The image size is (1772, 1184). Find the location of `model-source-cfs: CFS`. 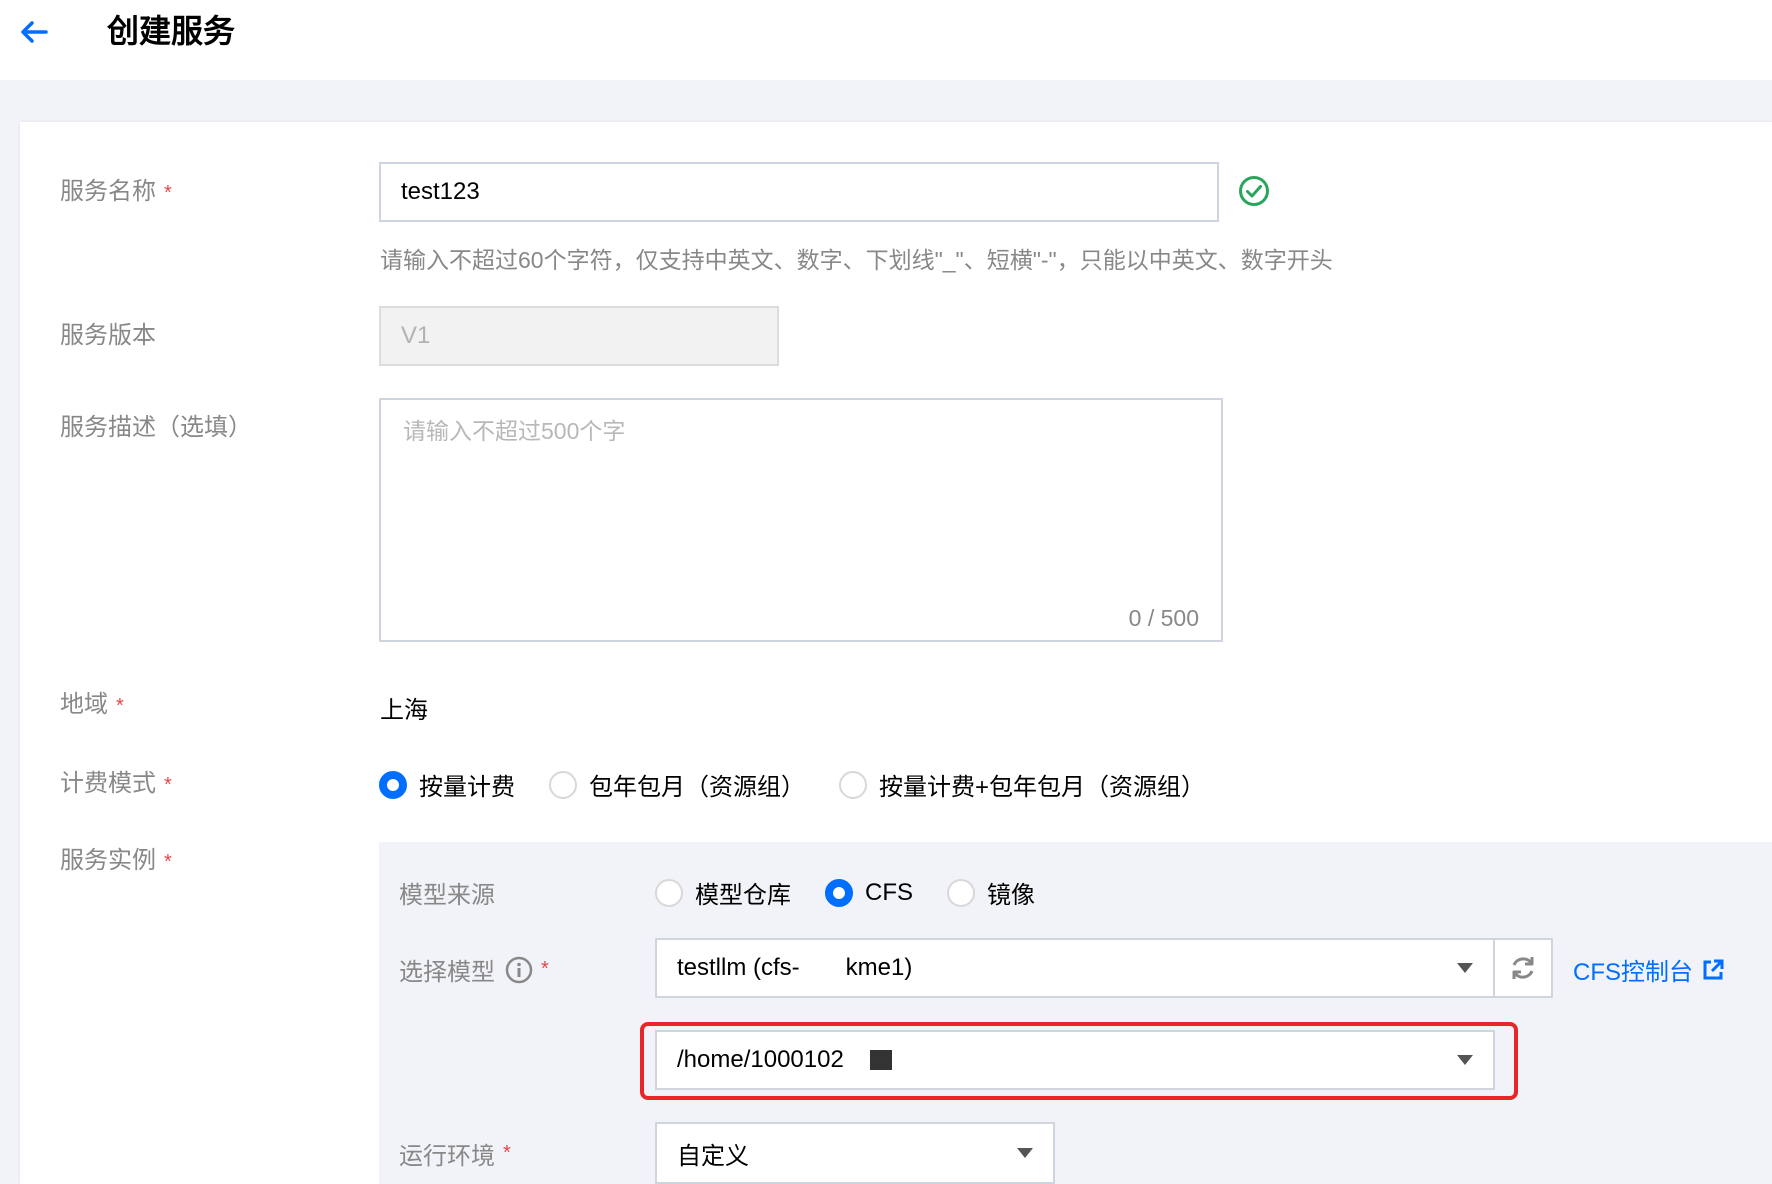

model-source-cfs: CFS is located at coordinates (869, 892).